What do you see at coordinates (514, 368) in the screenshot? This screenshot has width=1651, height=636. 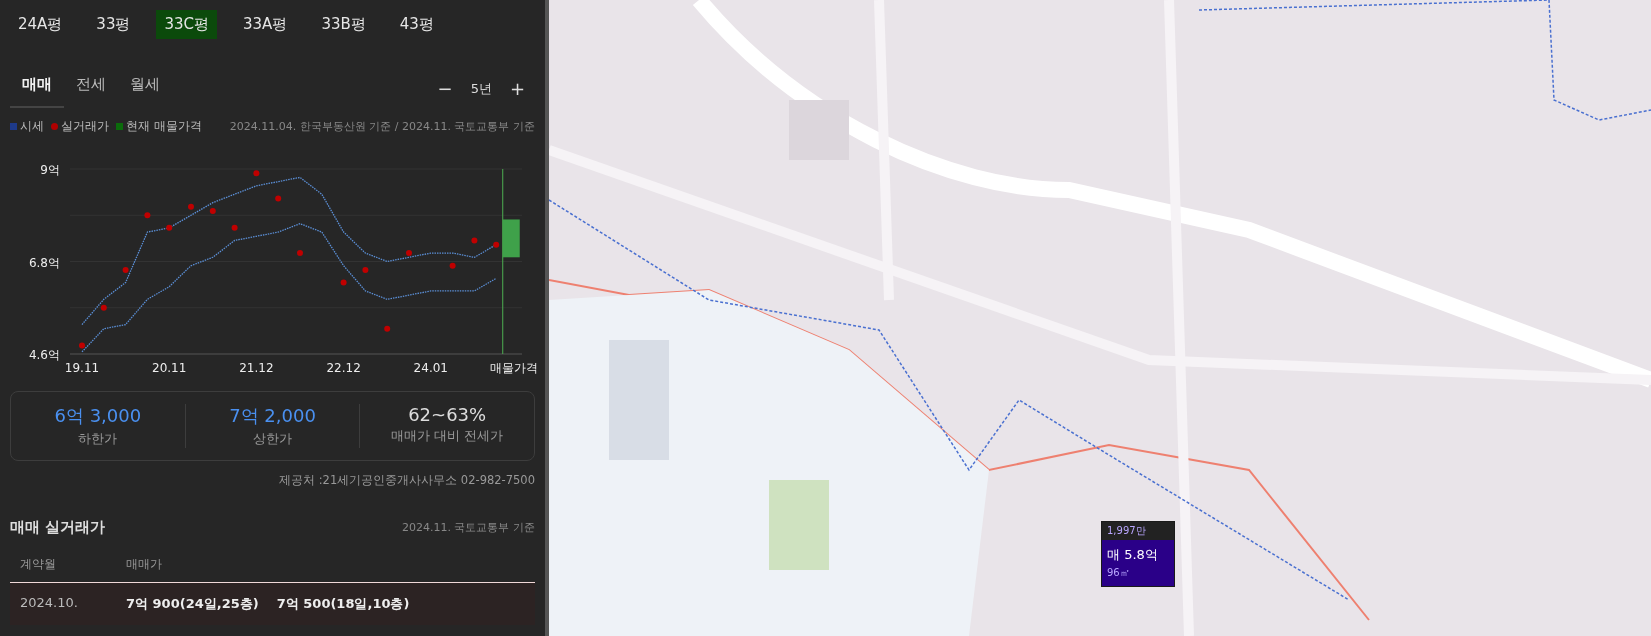 I see `x-axis-label: 매물가격` at bounding box center [514, 368].